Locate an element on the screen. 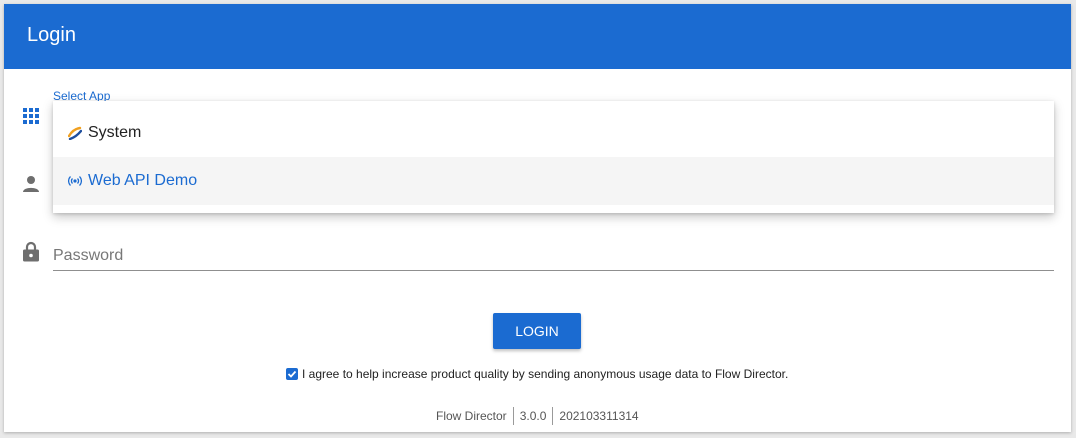  dropdown-option-web-api-demo: Web API Demo is located at coordinates (553, 181).